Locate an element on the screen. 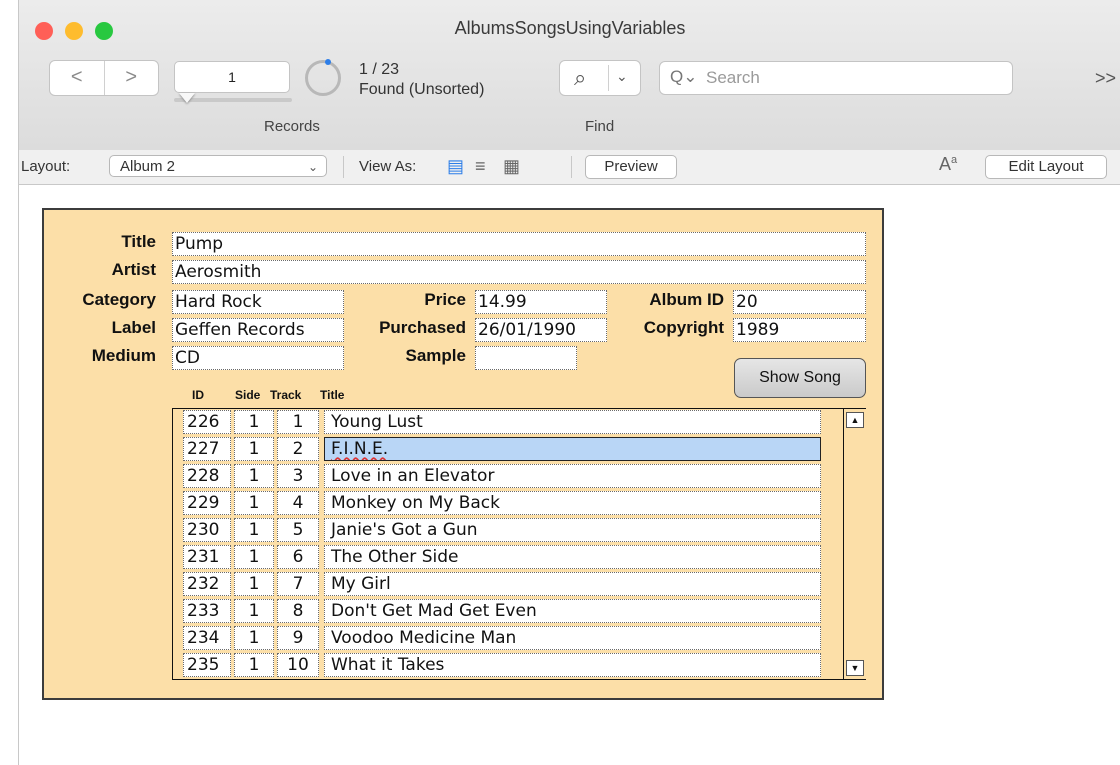 This screenshot has height=765, width=1120. table-view-icon: ▦ is located at coordinates (511, 166).